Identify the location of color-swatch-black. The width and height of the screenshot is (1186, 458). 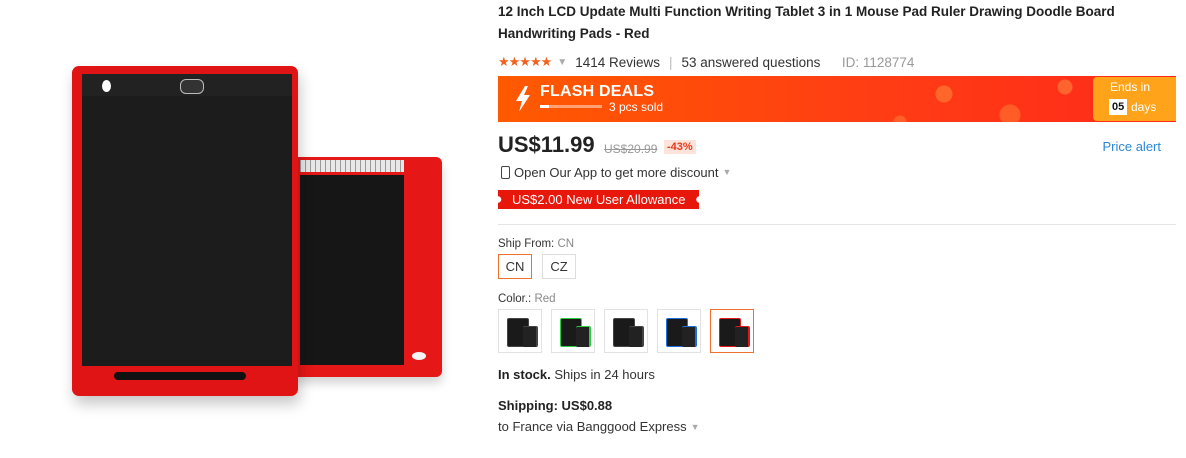
(520, 331).